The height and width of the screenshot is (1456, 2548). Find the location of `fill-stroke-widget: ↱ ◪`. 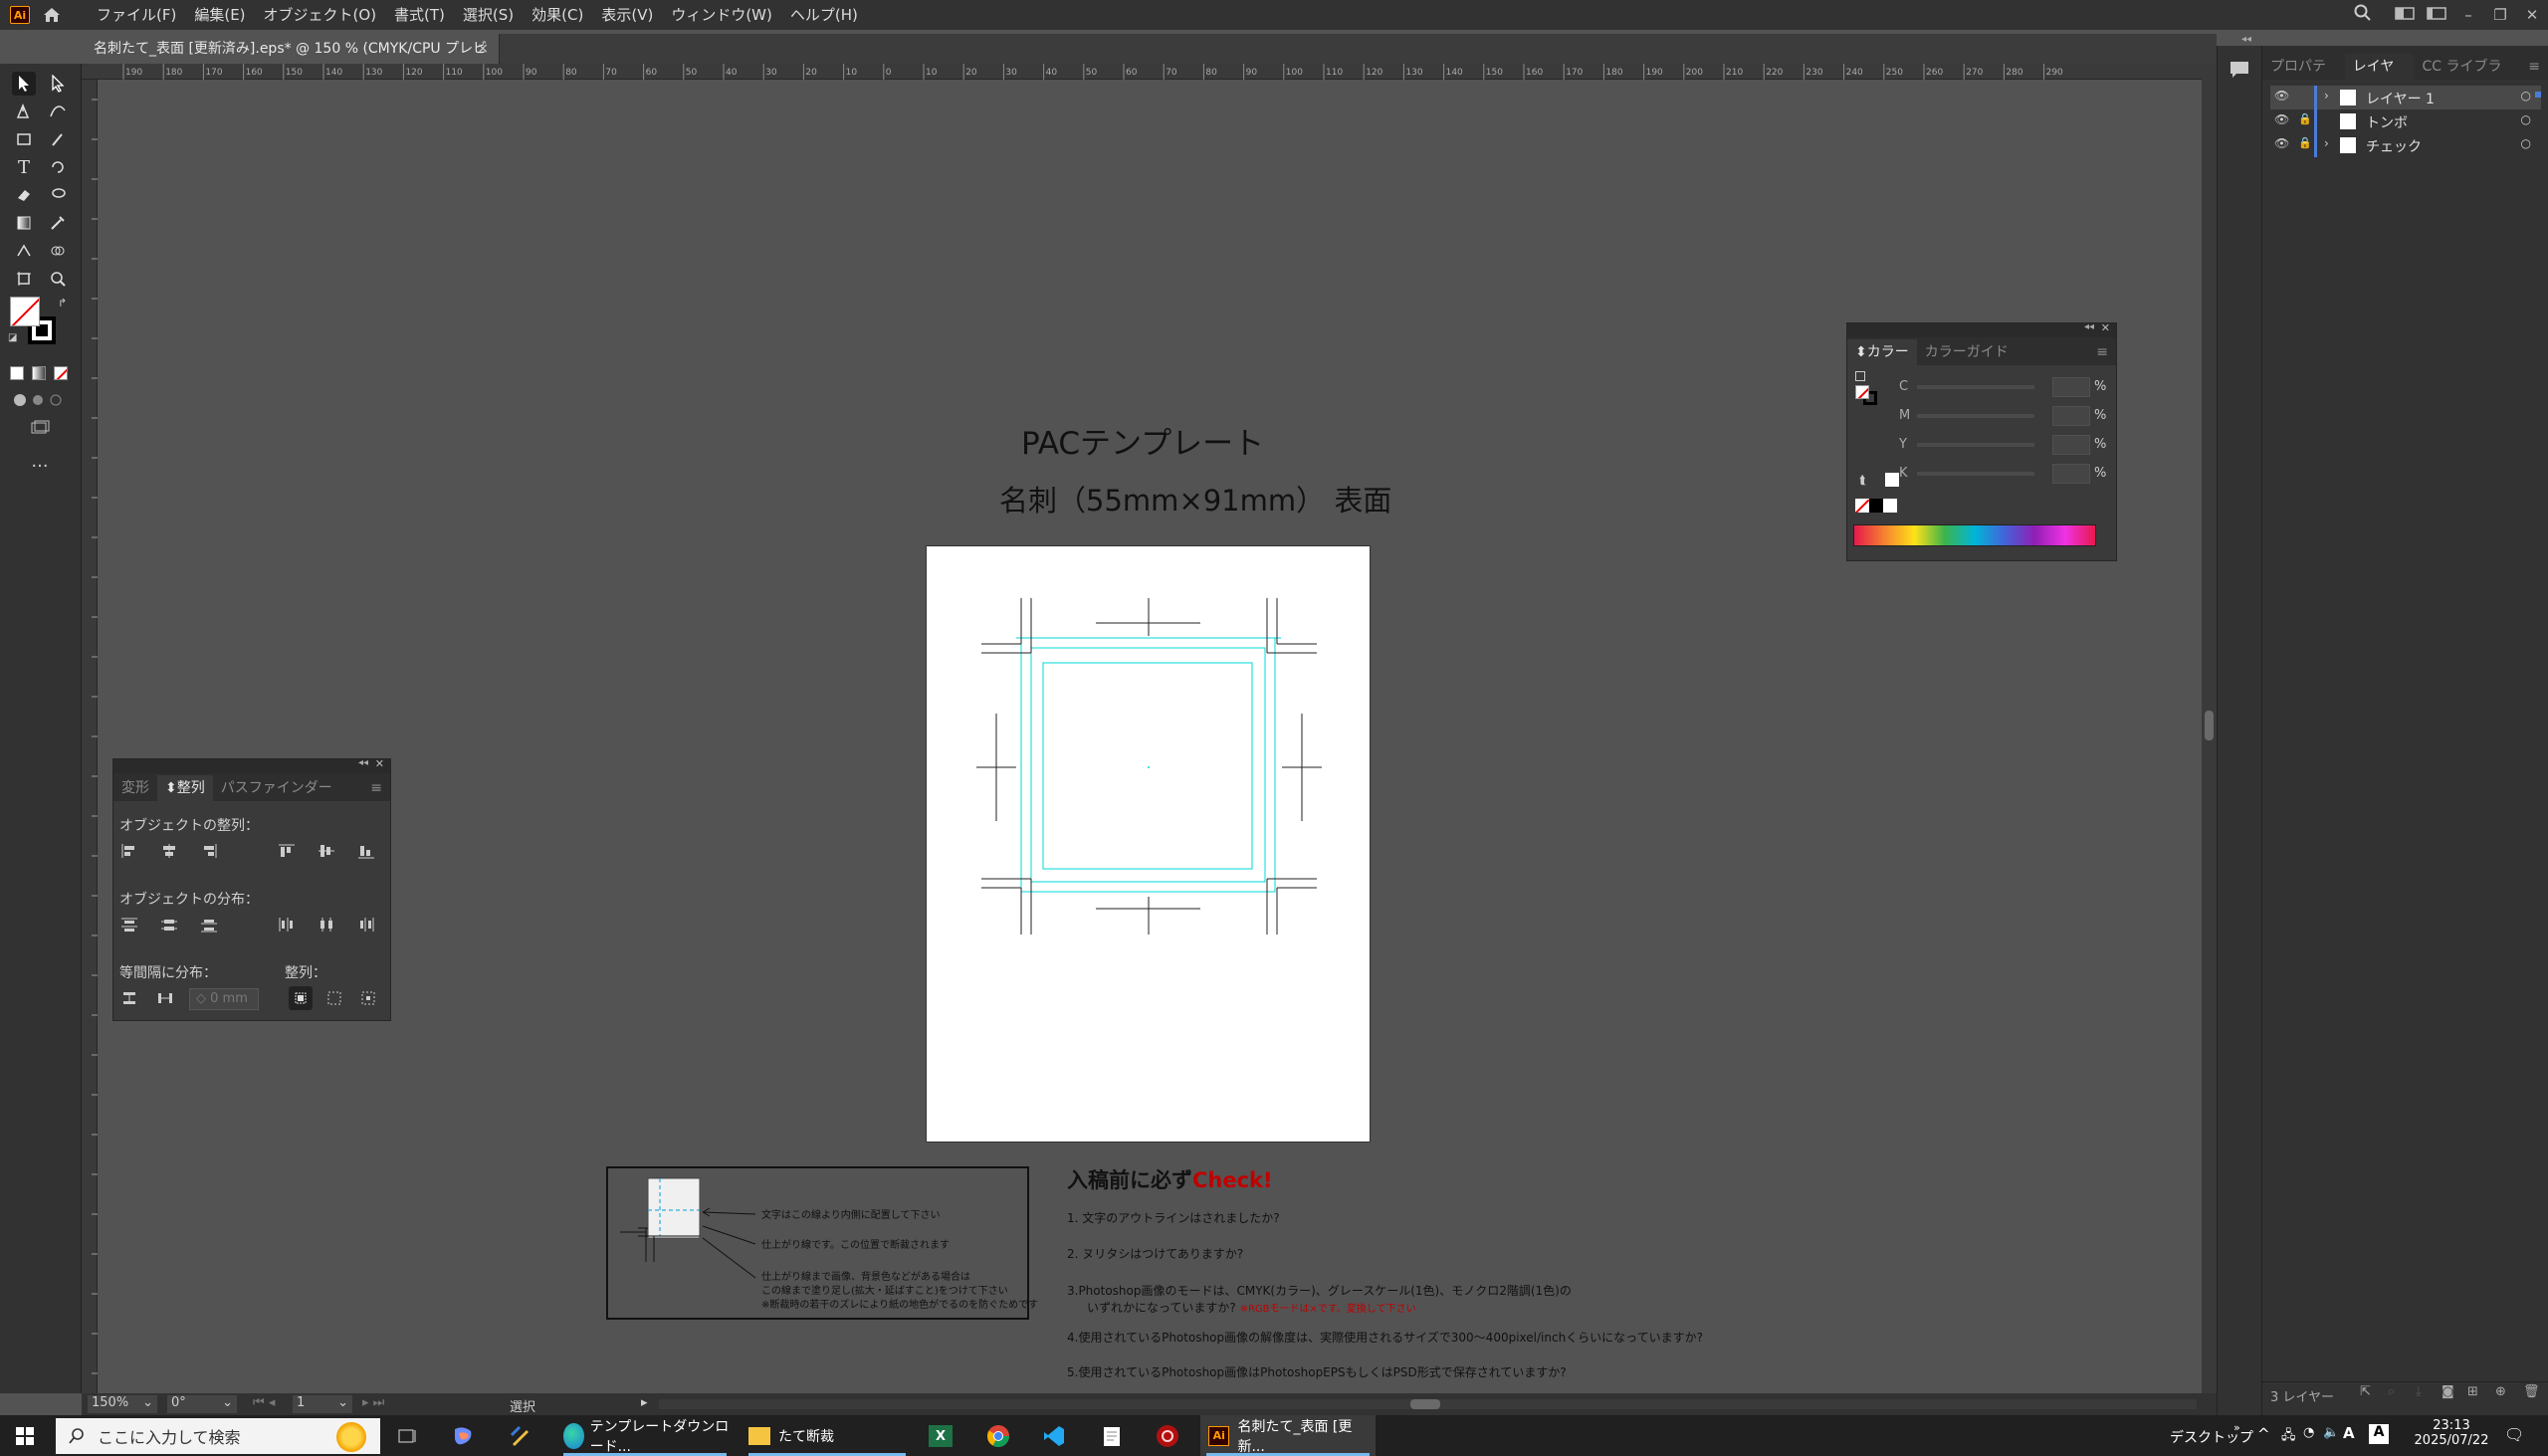

fill-stroke-widget: ↱ ◪ is located at coordinates (38, 321).